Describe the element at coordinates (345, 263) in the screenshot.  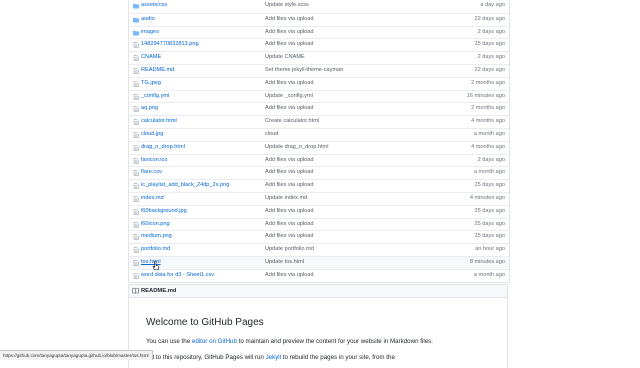
I see `commit-message-link: Update tos.html` at that location.